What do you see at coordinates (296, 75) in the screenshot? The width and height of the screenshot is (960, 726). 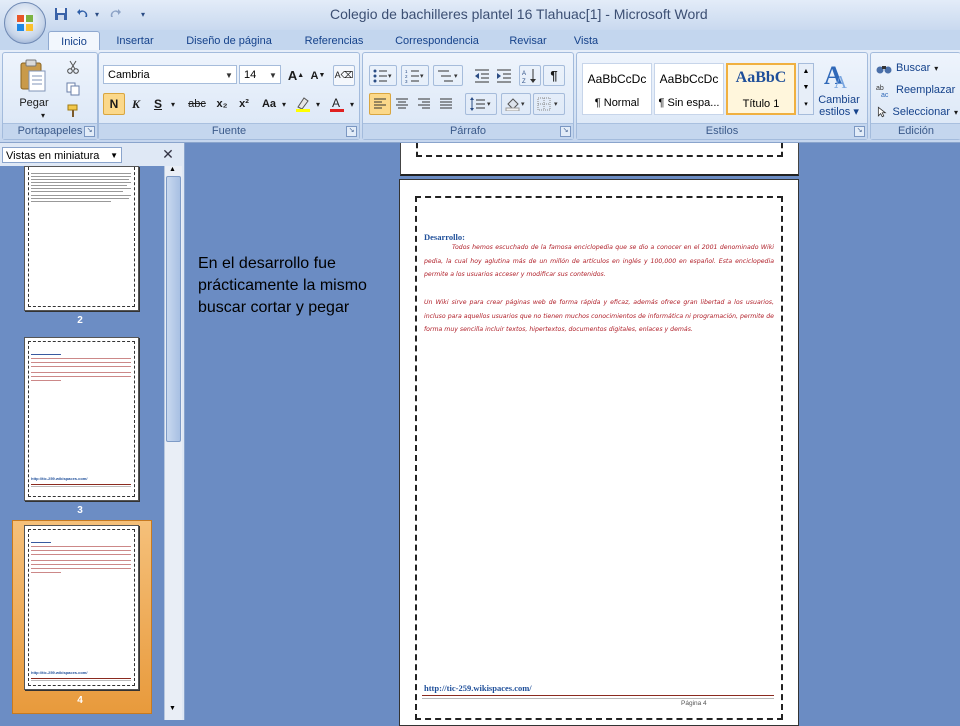 I see `grow-font-icon: A ▲` at bounding box center [296, 75].